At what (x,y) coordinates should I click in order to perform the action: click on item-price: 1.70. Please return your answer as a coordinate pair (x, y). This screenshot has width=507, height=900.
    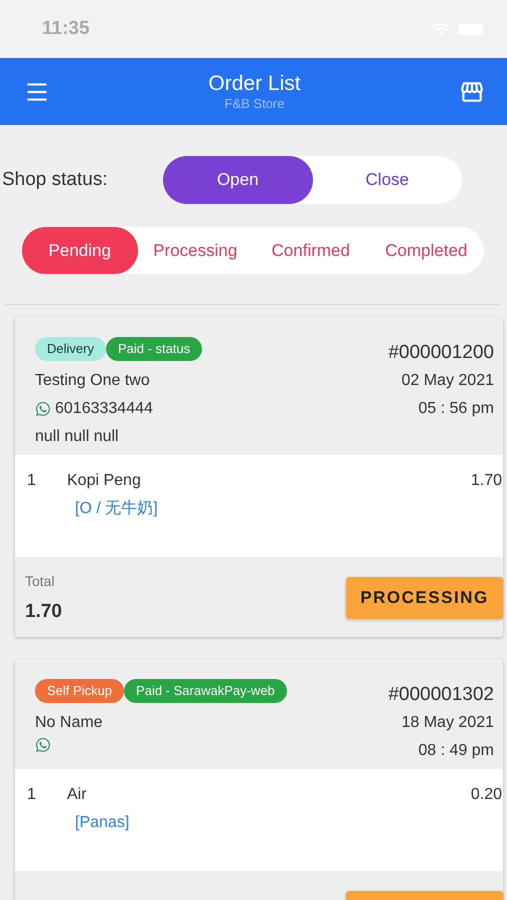
    Looking at the image, I should click on (486, 481).